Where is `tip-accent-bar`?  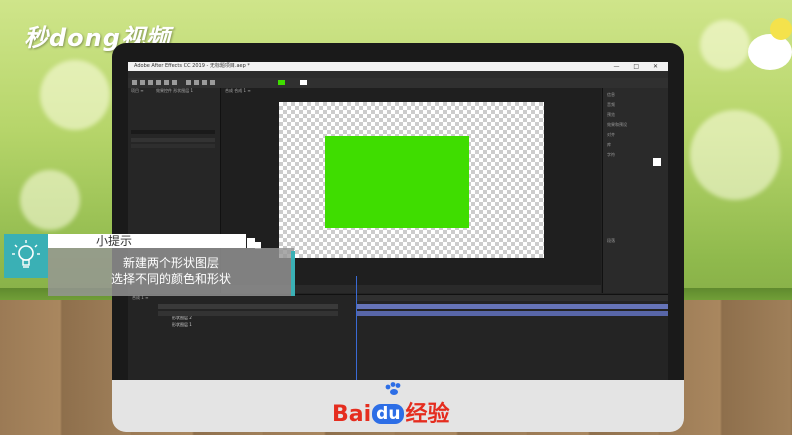
tip-accent-bar is located at coordinates (293, 273).